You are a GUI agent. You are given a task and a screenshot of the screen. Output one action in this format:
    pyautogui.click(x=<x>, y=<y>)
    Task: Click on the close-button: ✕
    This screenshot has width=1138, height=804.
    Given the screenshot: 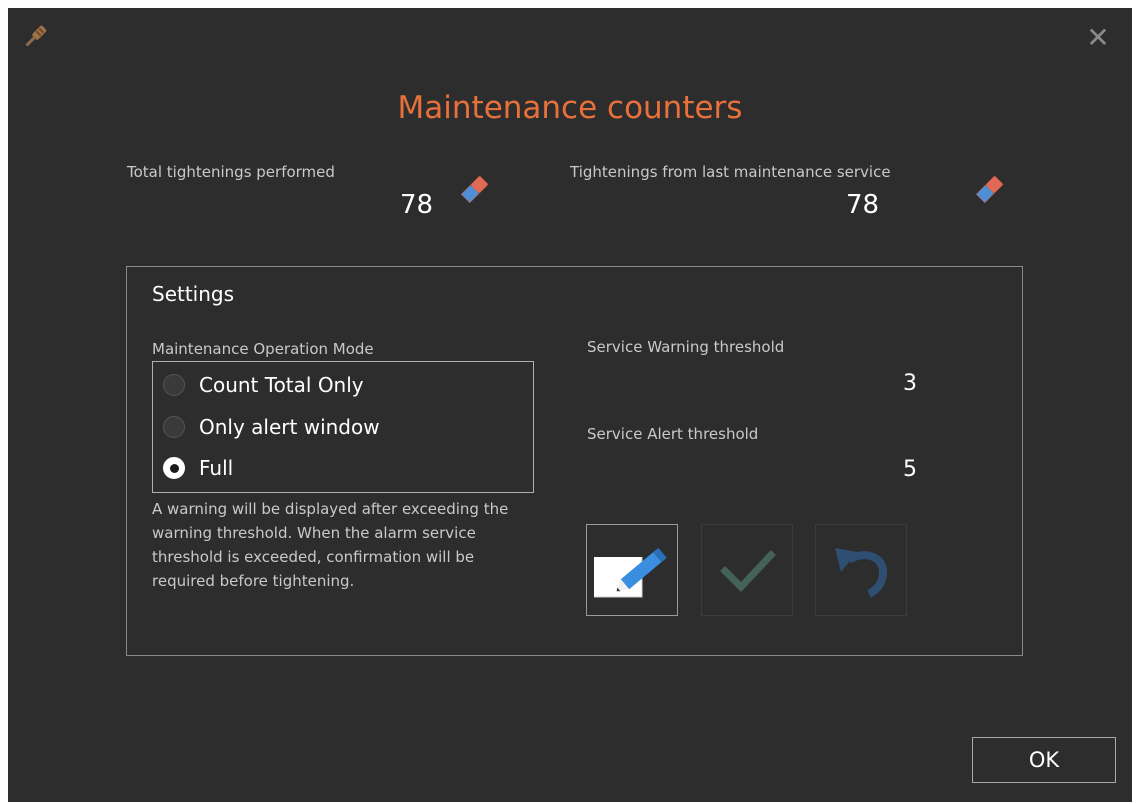 What is the action you would take?
    pyautogui.click(x=1098, y=38)
    